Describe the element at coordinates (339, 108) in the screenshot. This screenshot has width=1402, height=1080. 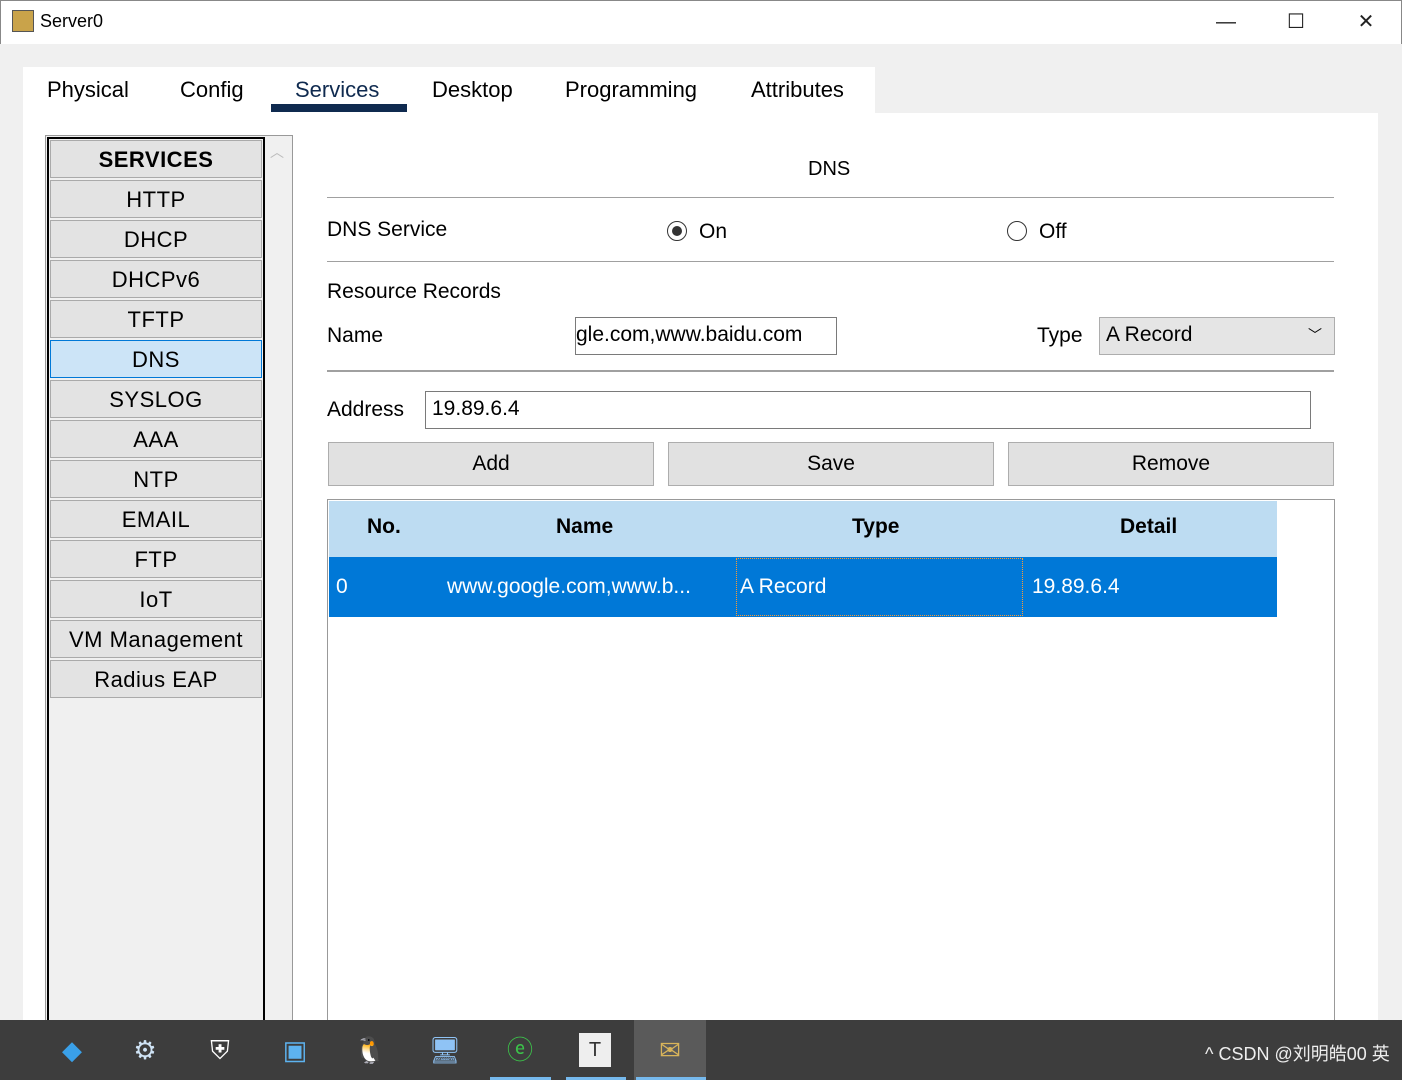
I see `active-tab-indicator` at that location.